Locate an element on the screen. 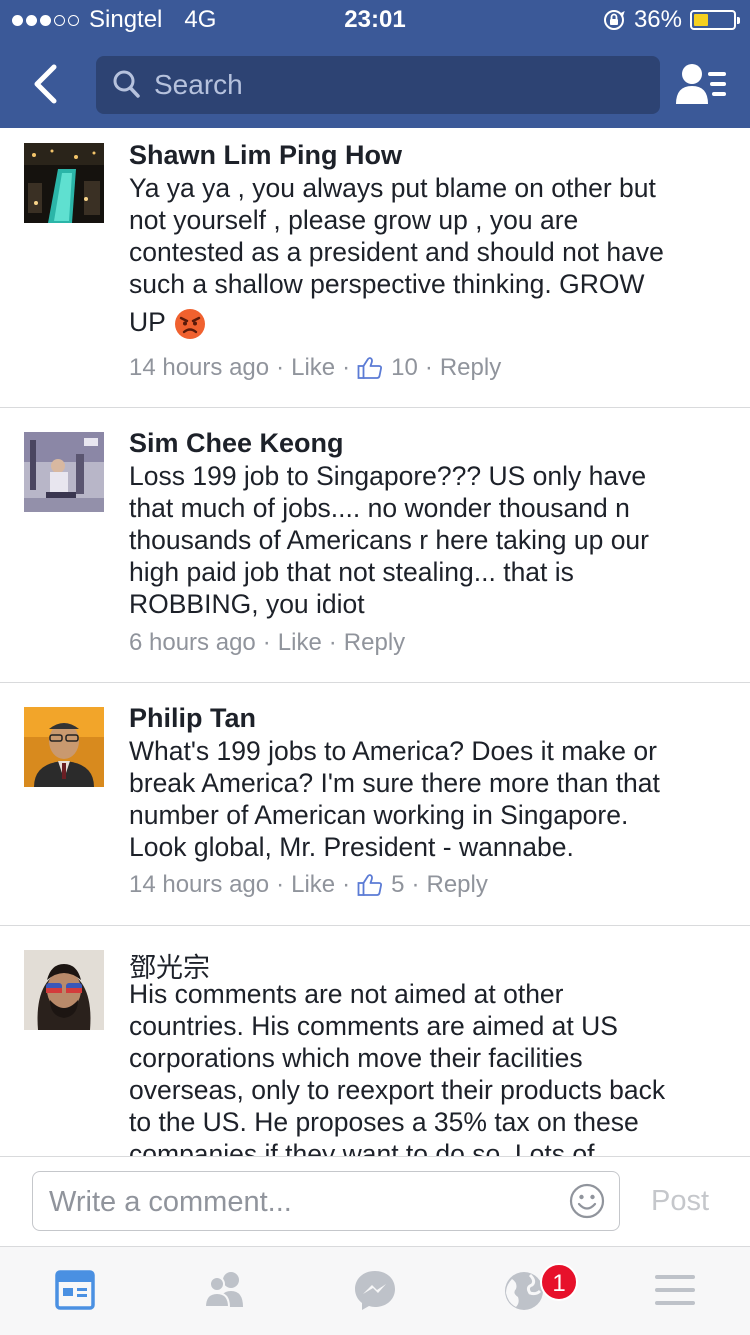 Image resolution: width=750 pixels, height=1335 pixels. top-bar: Singtel 4G 23:01 36% Search is located at coordinates (375, 64).